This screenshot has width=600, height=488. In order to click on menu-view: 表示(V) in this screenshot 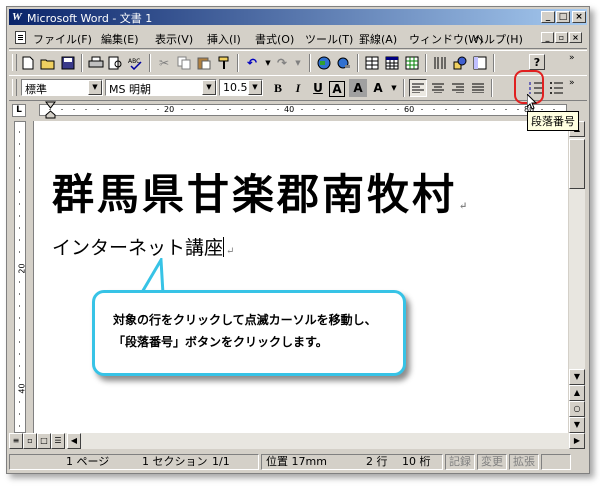, I will do `click(174, 39)`.